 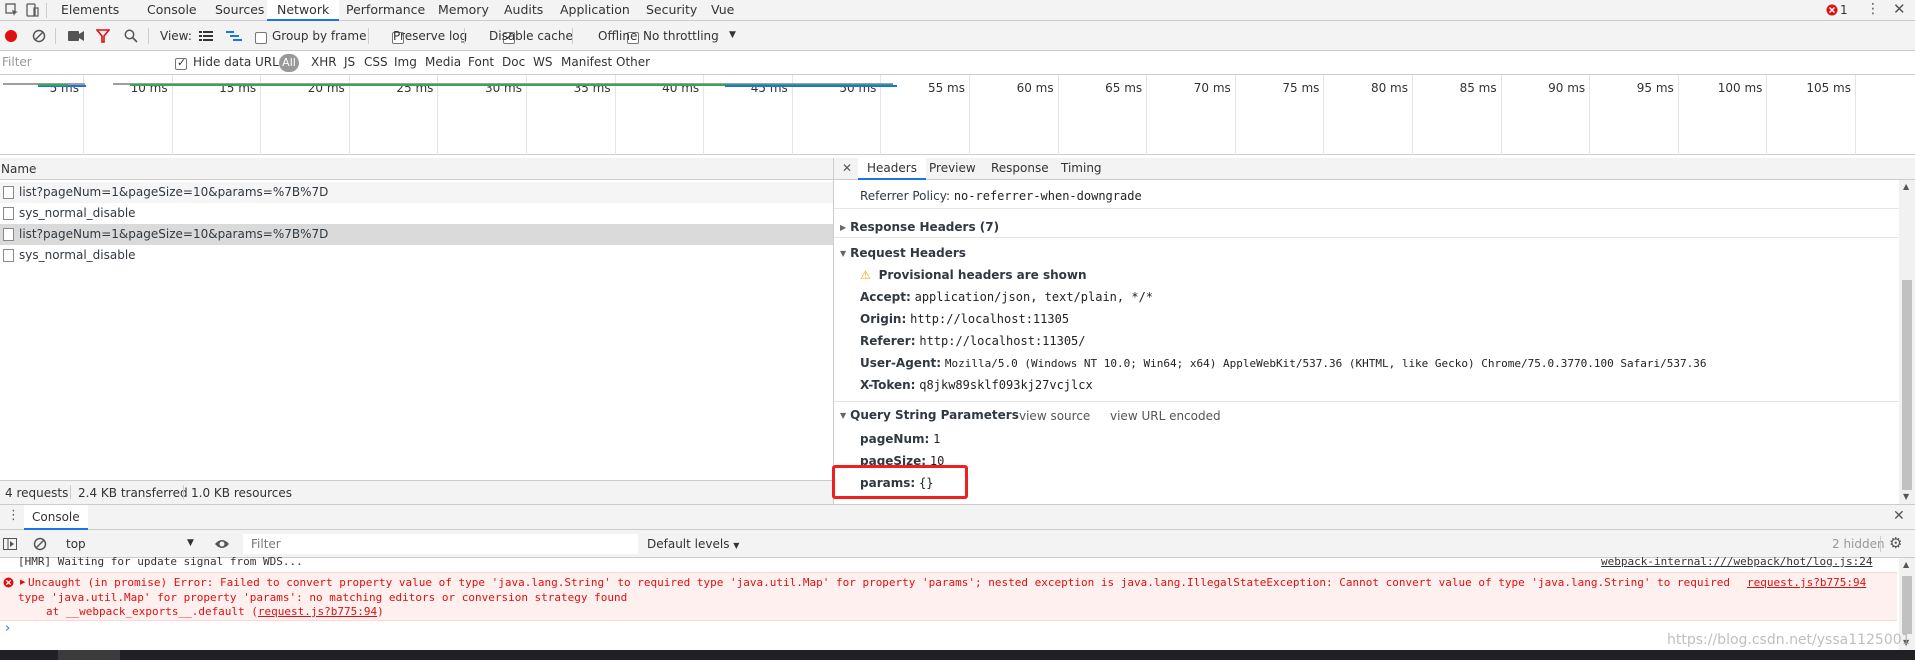 I want to click on header-origin: Origin: http://localhost:11305, so click(x=965, y=319).